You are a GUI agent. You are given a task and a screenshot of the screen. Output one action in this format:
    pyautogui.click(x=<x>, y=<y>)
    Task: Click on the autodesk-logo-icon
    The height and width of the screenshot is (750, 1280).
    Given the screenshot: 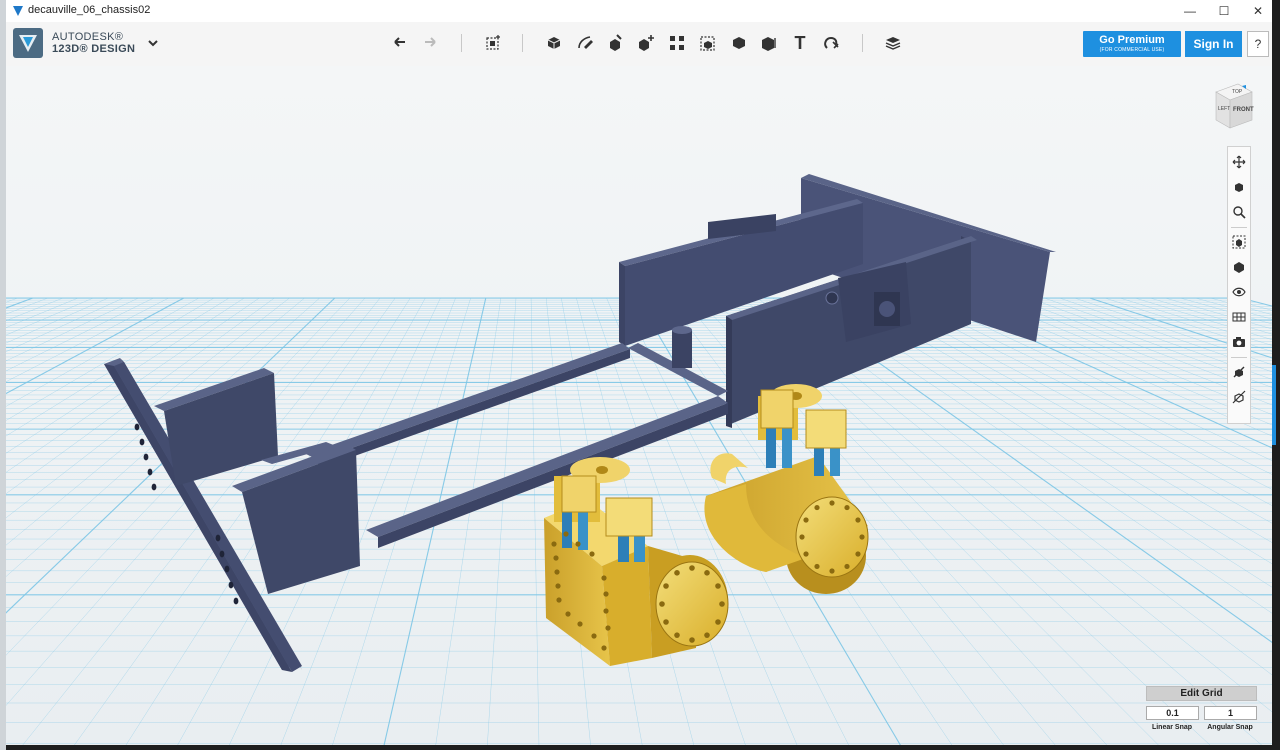 What is the action you would take?
    pyautogui.click(x=28, y=43)
    